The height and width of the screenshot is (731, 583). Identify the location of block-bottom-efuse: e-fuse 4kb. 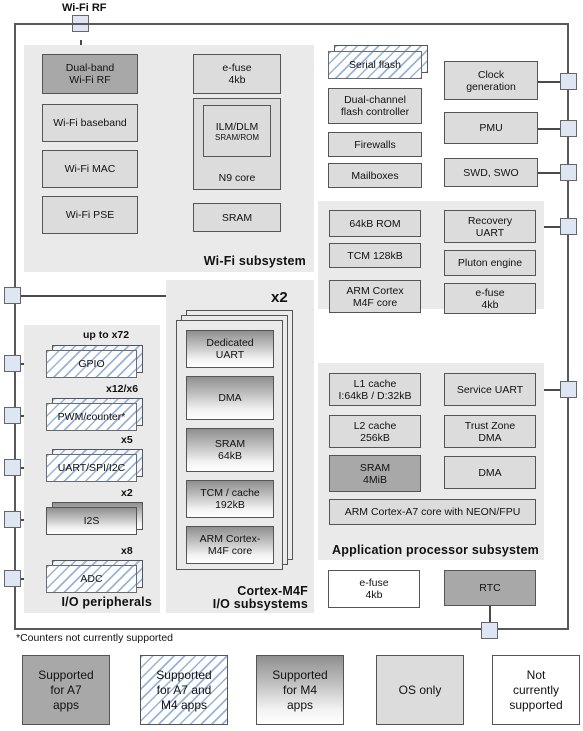
(374, 589).